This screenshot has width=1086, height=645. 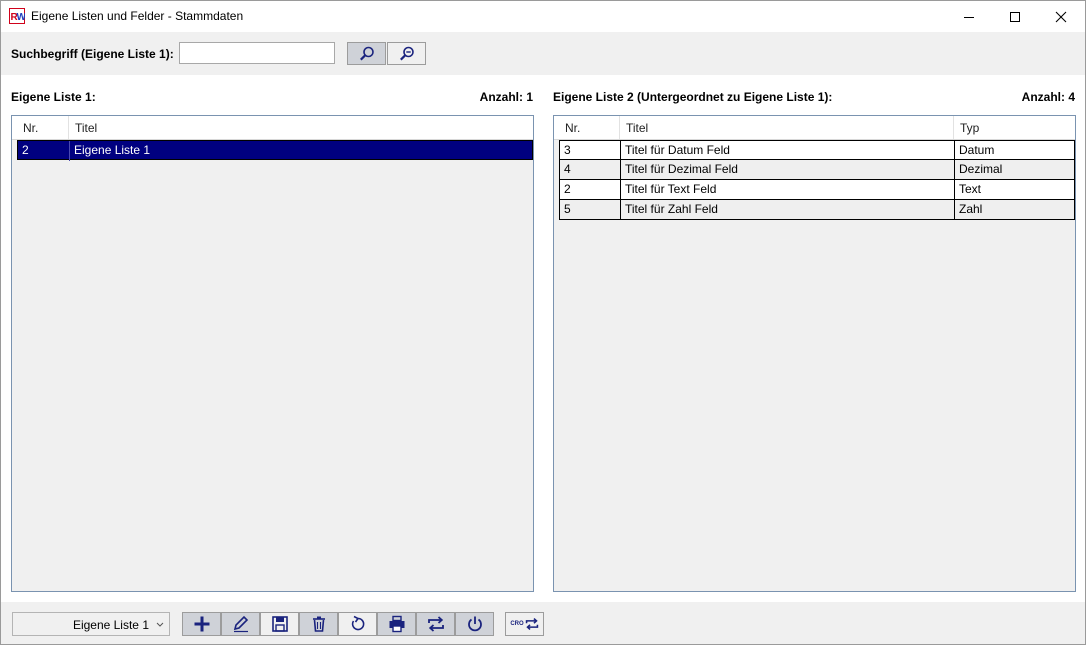 I want to click on refresh-icon, so click(x=357, y=623).